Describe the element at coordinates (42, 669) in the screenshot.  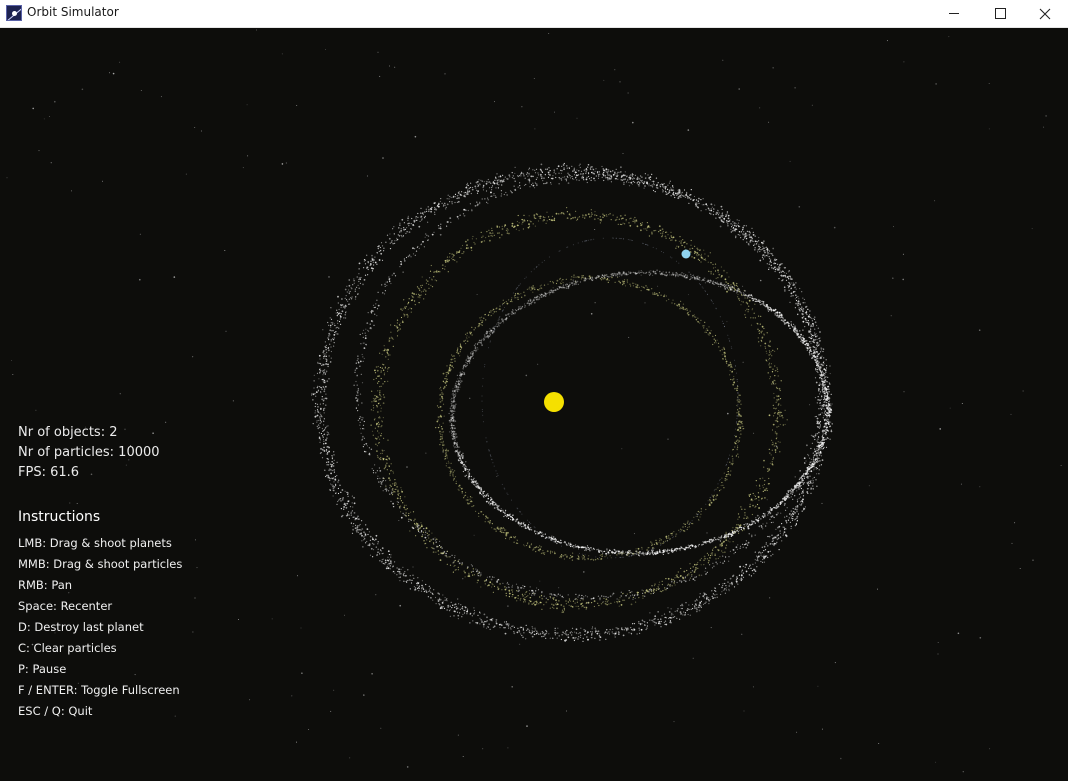
I see `instruction-line: P: Pause` at that location.